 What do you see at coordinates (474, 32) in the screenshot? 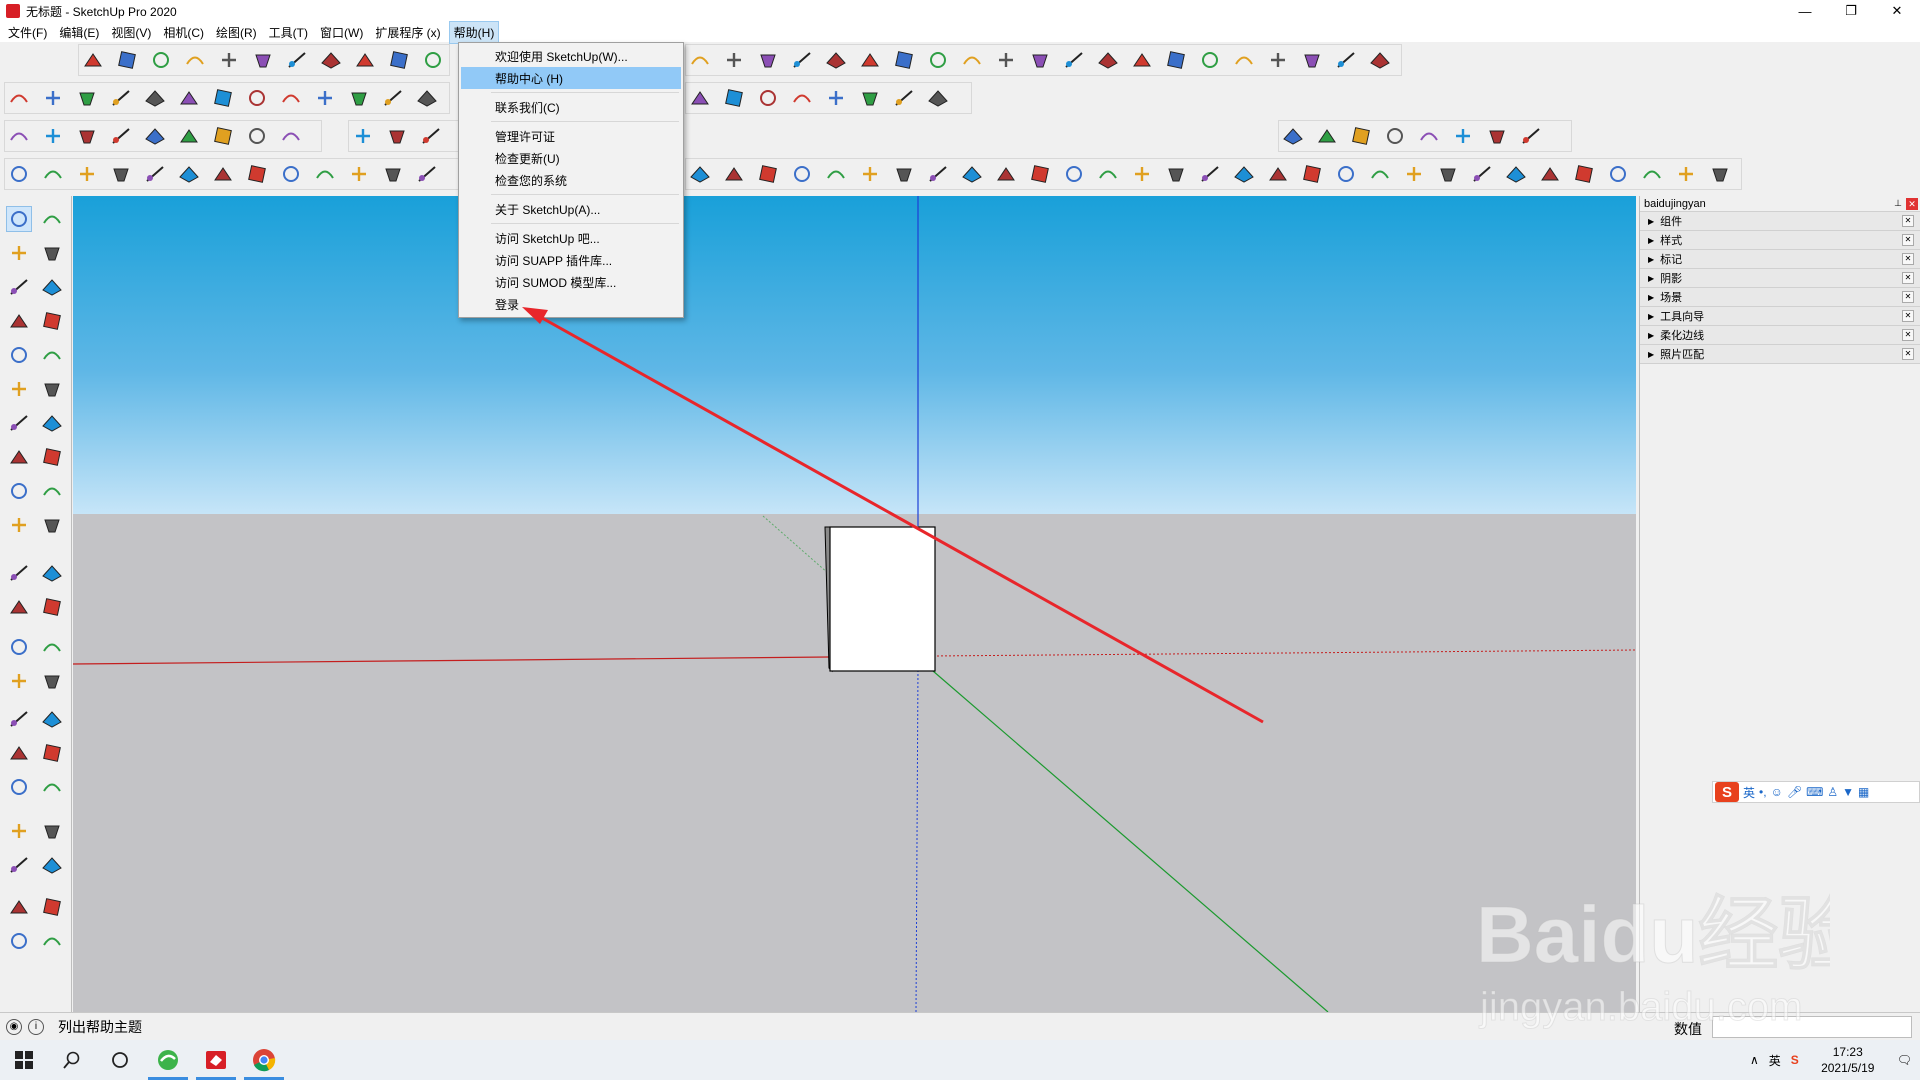
I see `menu-help: 帮助(H)` at bounding box center [474, 32].